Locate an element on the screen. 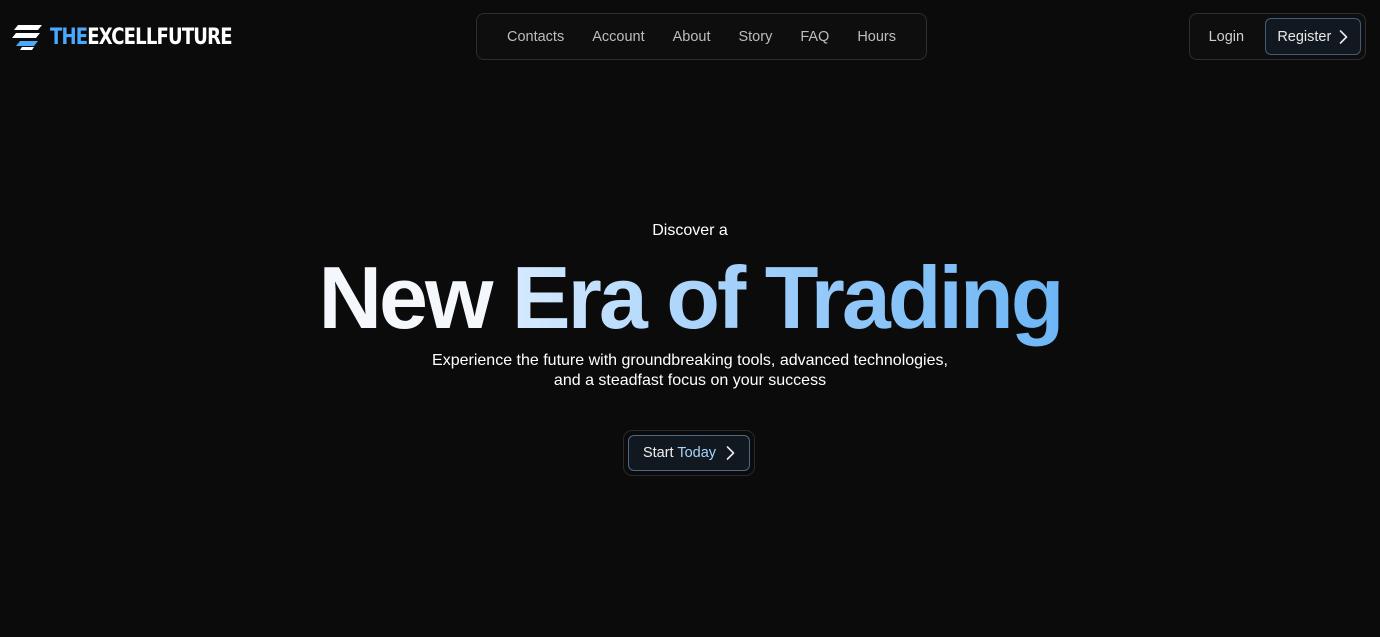 The image size is (1380, 637). main-nav: Contacts Account About Story FAQ Hours is located at coordinates (701, 36).